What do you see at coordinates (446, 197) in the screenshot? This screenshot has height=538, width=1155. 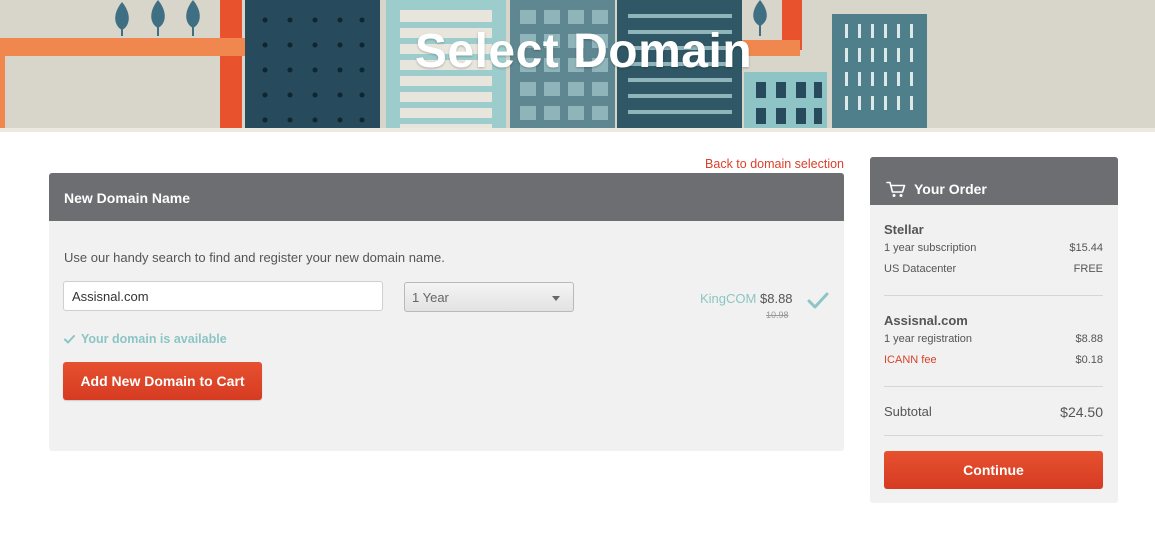 I see `panel-header: New Domain Name` at bounding box center [446, 197].